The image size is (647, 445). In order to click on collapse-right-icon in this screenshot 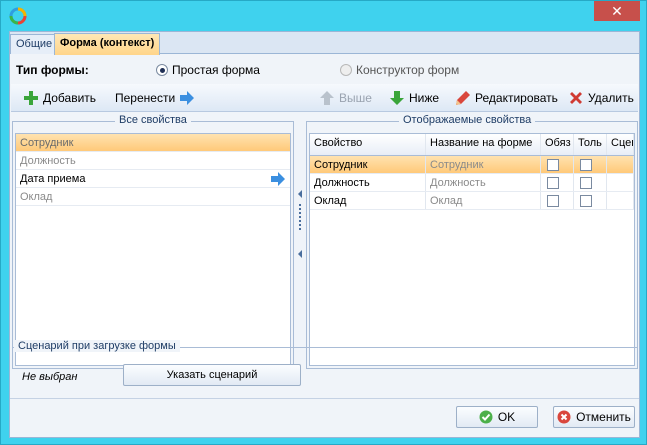, I will do `click(300, 254)`.